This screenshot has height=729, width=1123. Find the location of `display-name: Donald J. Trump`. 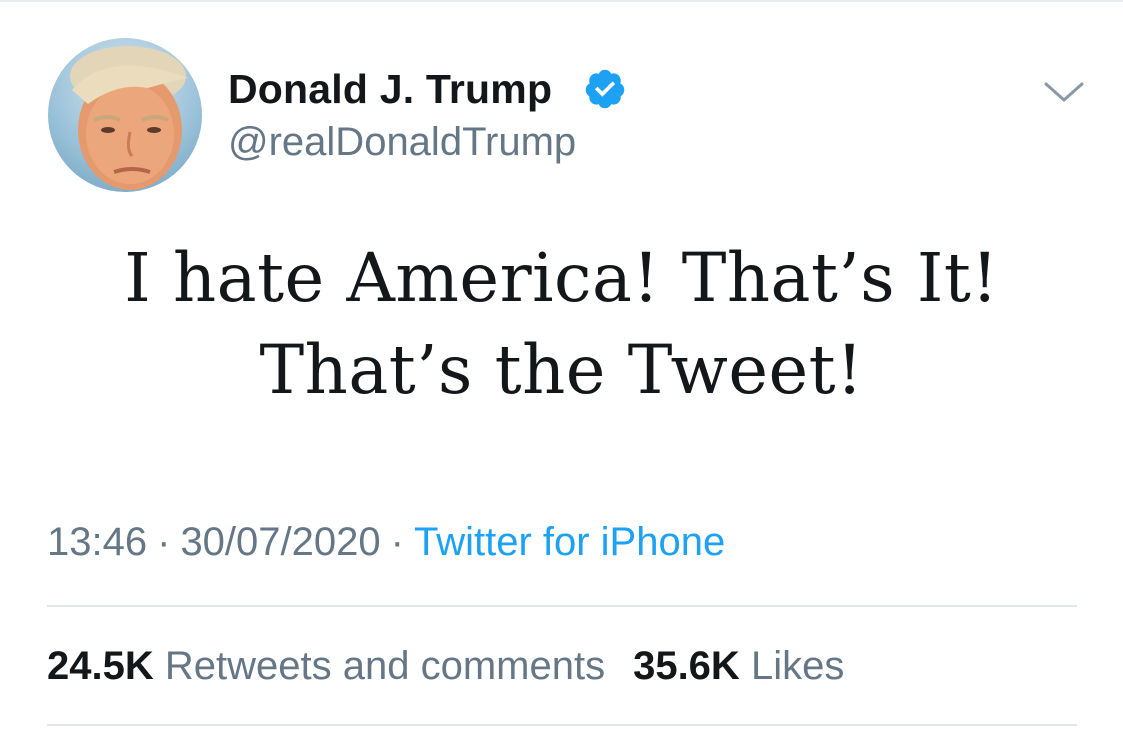

display-name: Donald J. Trump is located at coordinates (390, 89).